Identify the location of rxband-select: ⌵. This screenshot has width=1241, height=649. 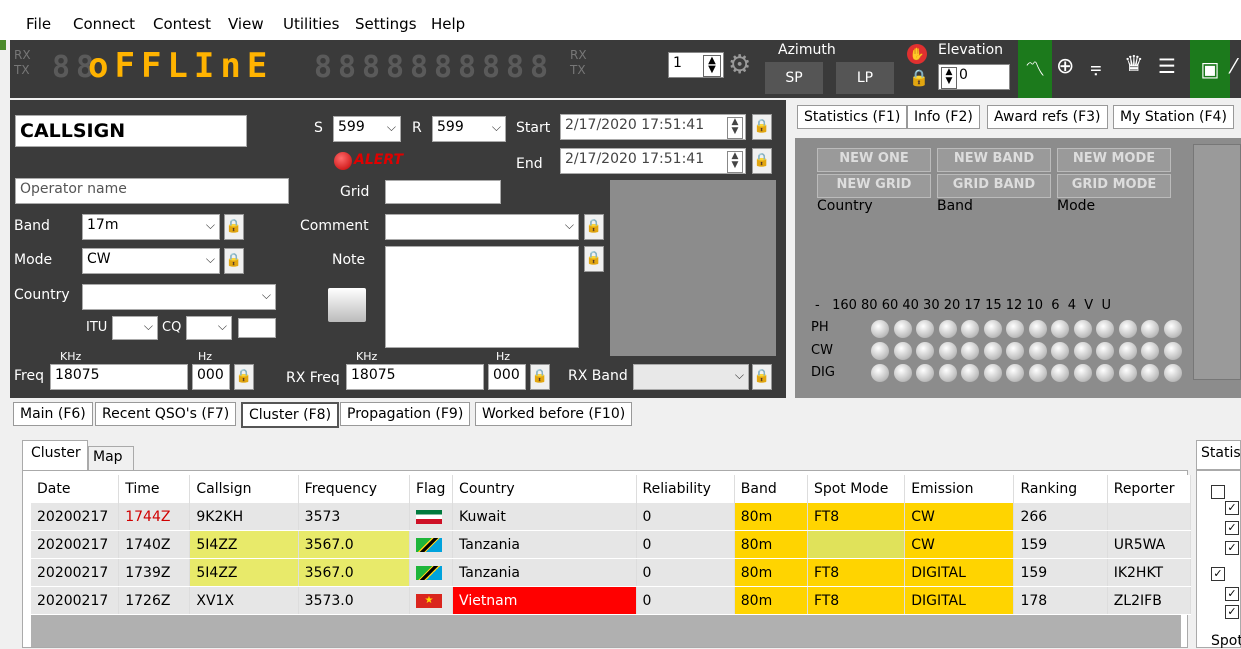
(691, 377).